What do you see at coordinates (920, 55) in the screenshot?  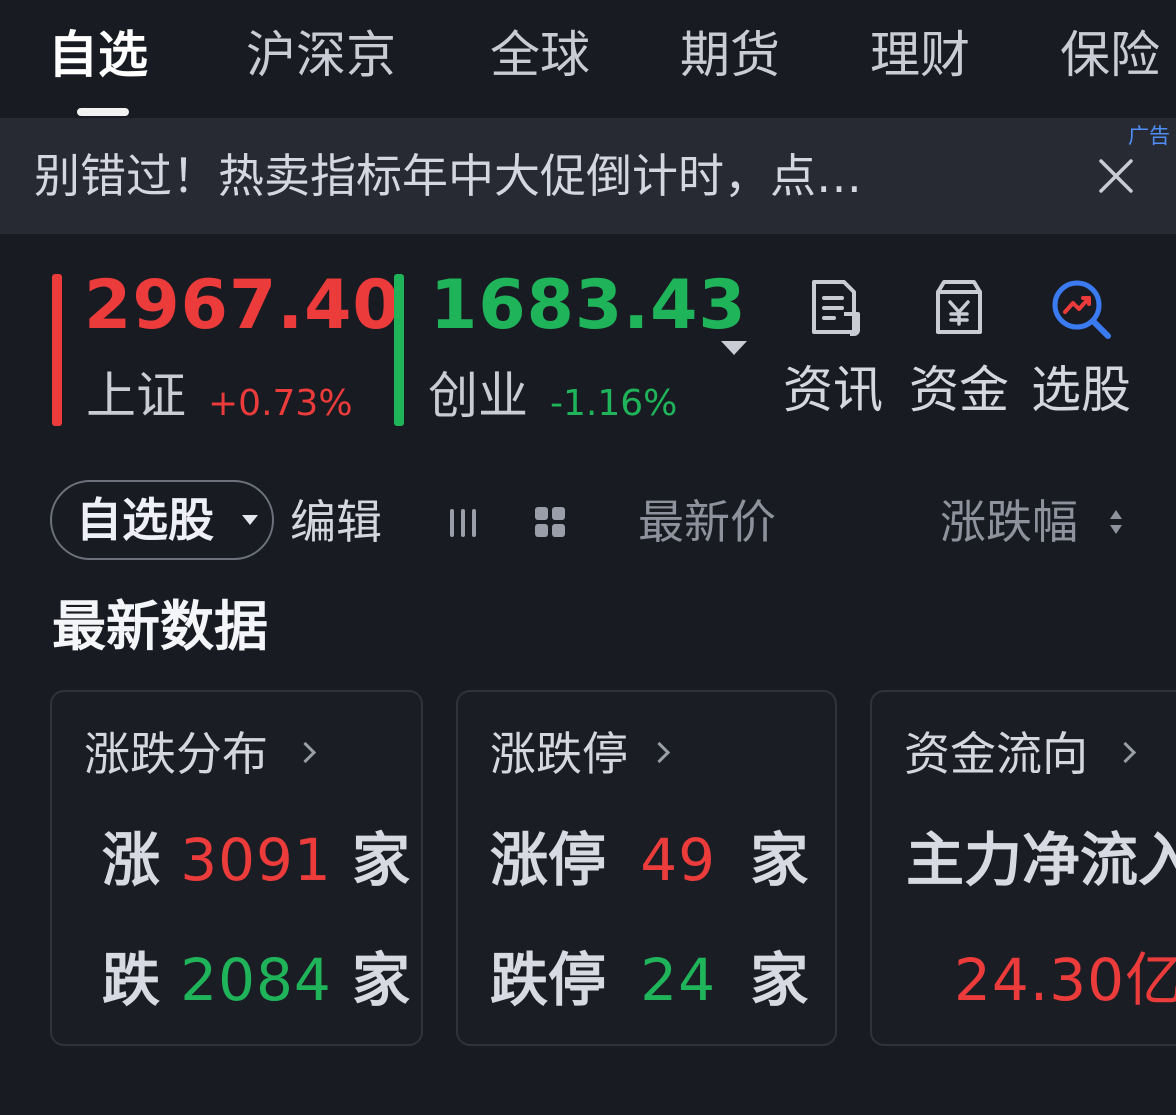 I see `tab-wealth: 理财` at bounding box center [920, 55].